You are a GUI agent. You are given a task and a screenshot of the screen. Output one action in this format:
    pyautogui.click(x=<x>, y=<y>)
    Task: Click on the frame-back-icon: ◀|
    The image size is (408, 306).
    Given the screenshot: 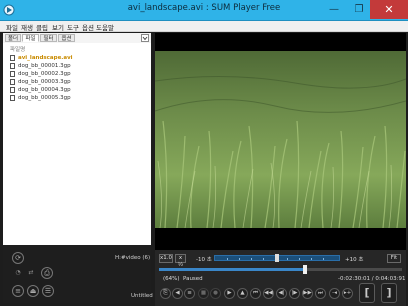 What is the action you would take?
    pyautogui.click(x=281, y=293)
    